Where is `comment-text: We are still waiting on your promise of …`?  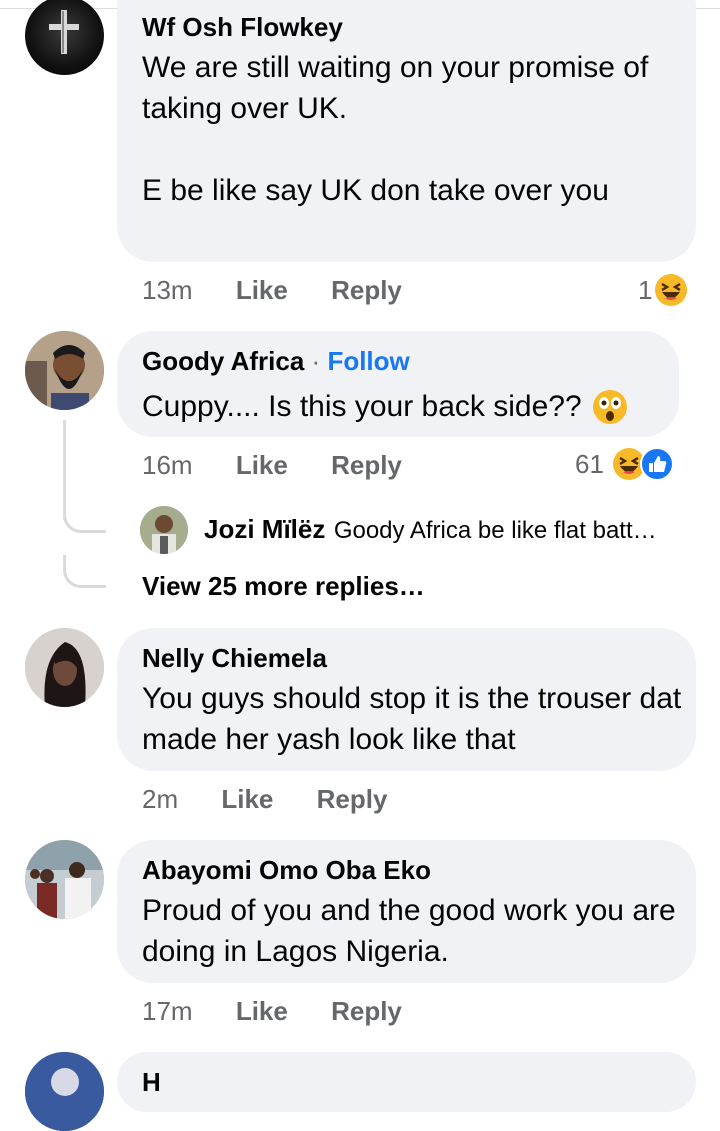
comment-text: We are still waiting on your promise of … is located at coordinates (395, 88).